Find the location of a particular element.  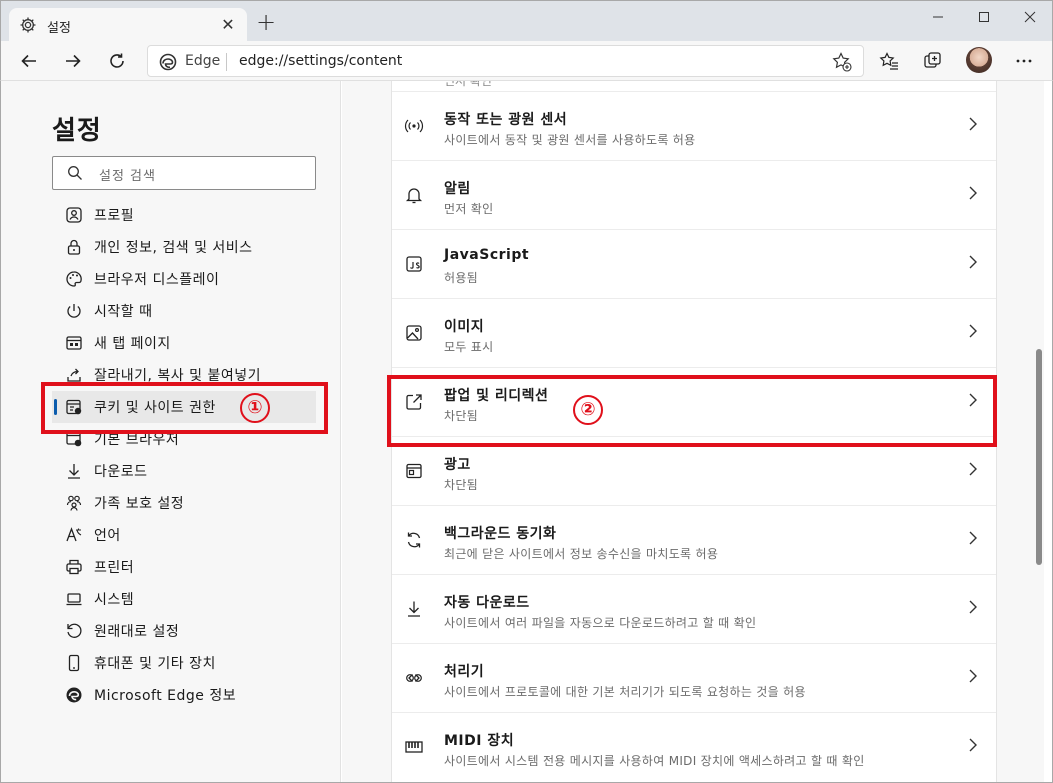

add-favorite-icon is located at coordinates (842, 62).